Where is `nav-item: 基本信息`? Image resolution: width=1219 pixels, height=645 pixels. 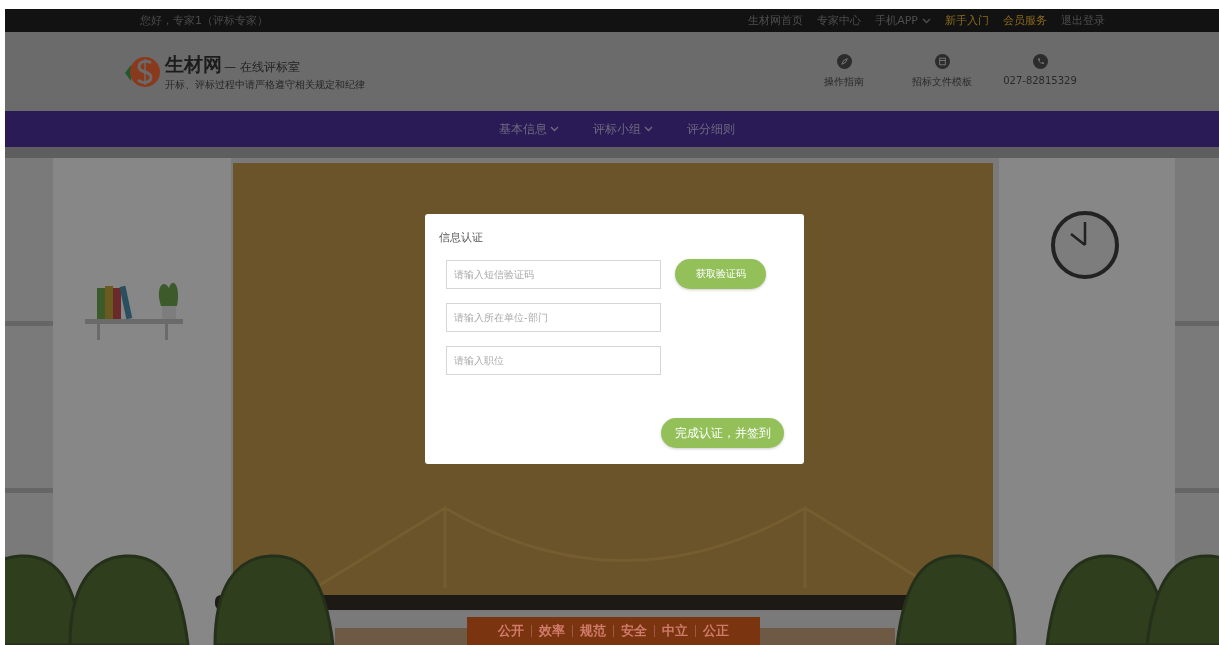
nav-item: 基本信息 is located at coordinates (529, 129).